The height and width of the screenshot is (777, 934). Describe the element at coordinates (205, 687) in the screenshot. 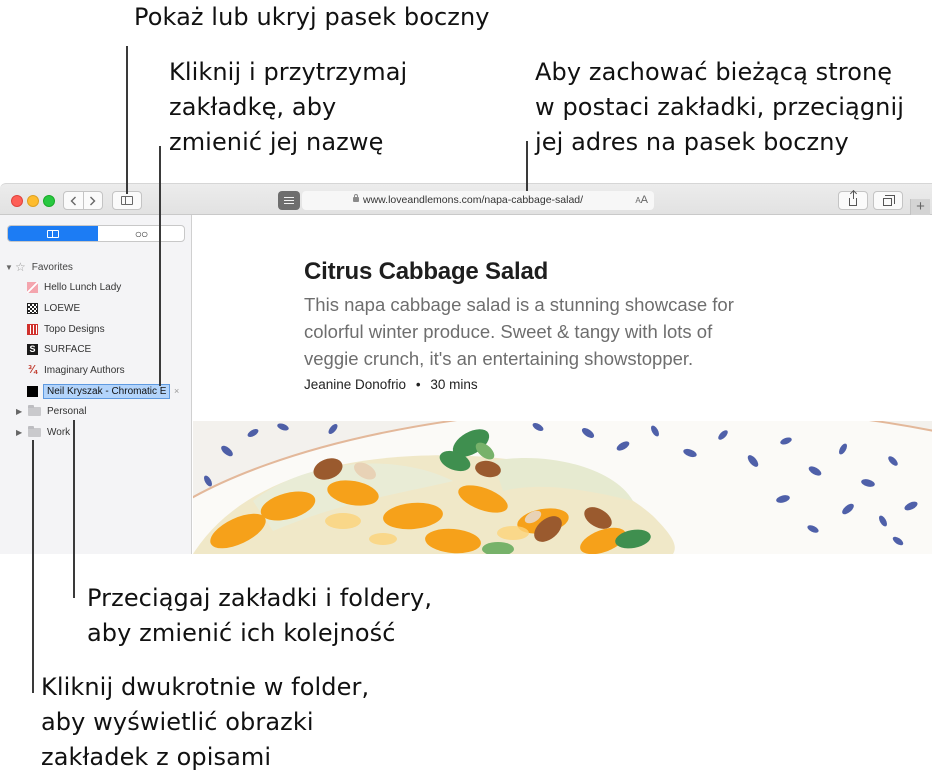

I see `callout-line: Kliknij dwukrotnie w folder,` at that location.